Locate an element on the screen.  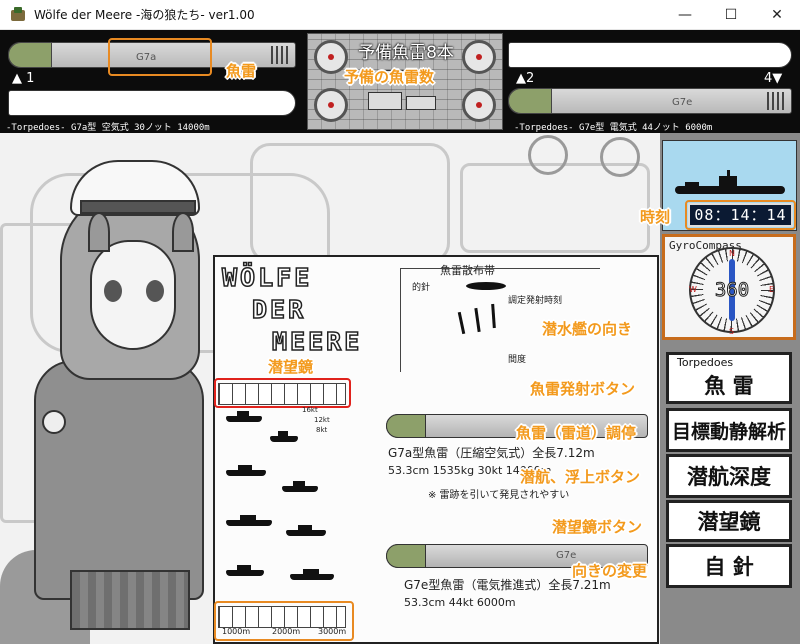
annotation-adjust: 魚雷（雷道）調停 is located at coordinates (576, 433).